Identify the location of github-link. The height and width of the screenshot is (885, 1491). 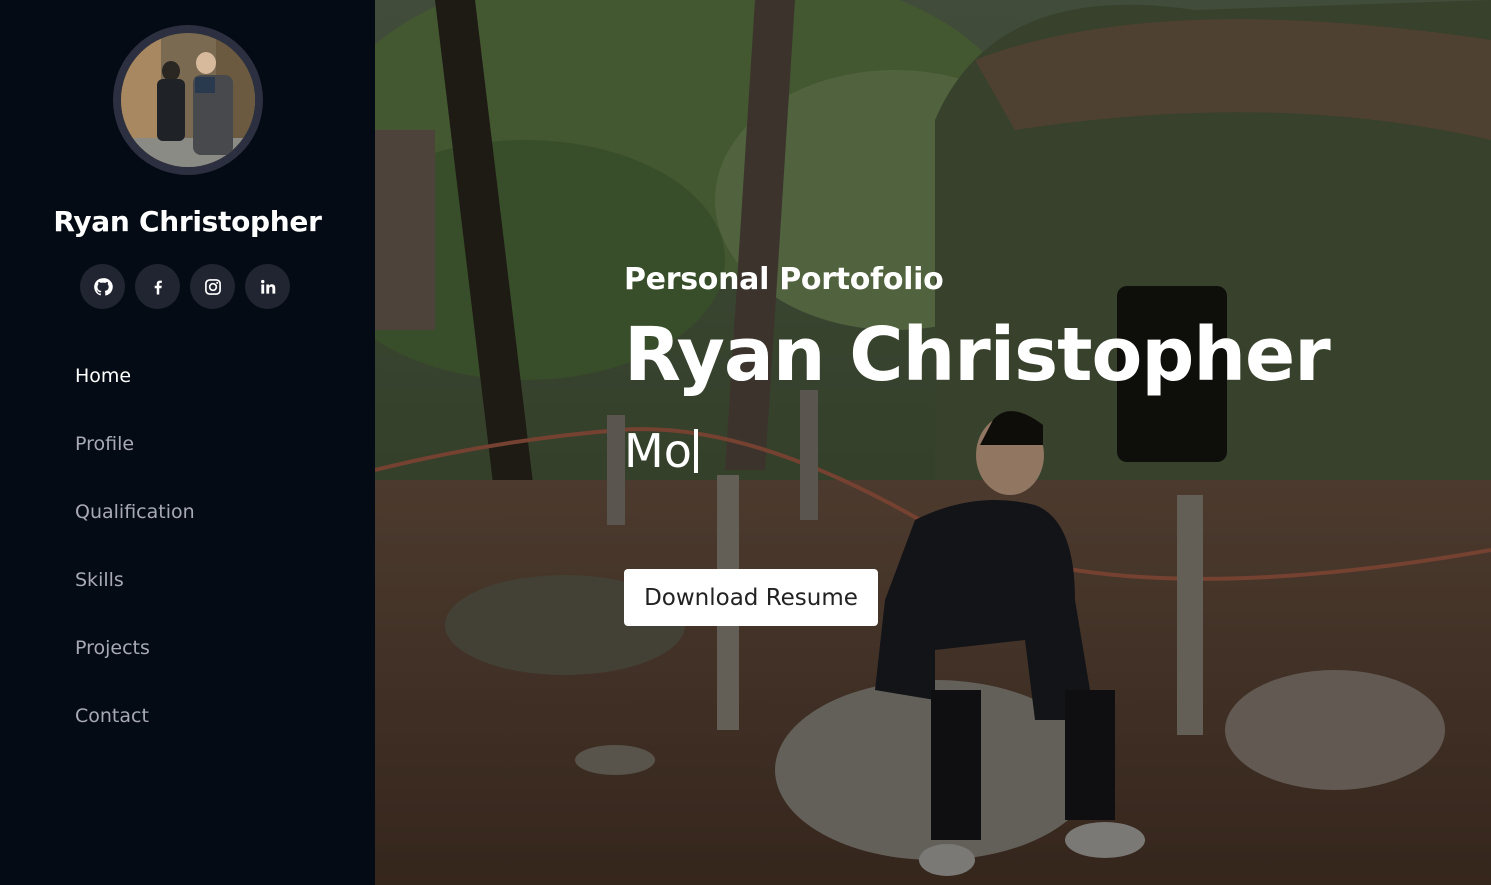
(102, 286).